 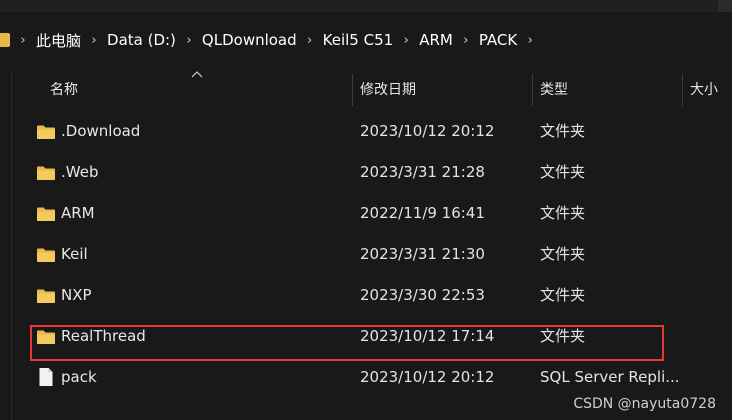 What do you see at coordinates (554, 90) in the screenshot?
I see `column-header-type: 类型` at bounding box center [554, 90].